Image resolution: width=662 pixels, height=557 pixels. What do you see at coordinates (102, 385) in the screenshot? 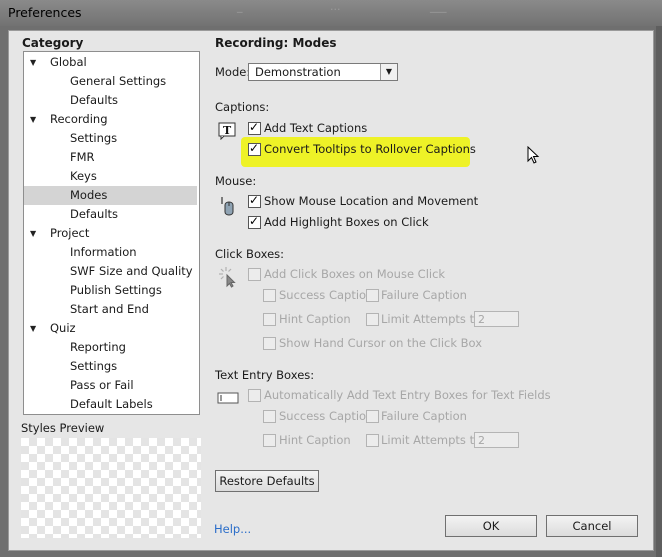
I see `category-item-label: Pass or Fail` at bounding box center [102, 385].